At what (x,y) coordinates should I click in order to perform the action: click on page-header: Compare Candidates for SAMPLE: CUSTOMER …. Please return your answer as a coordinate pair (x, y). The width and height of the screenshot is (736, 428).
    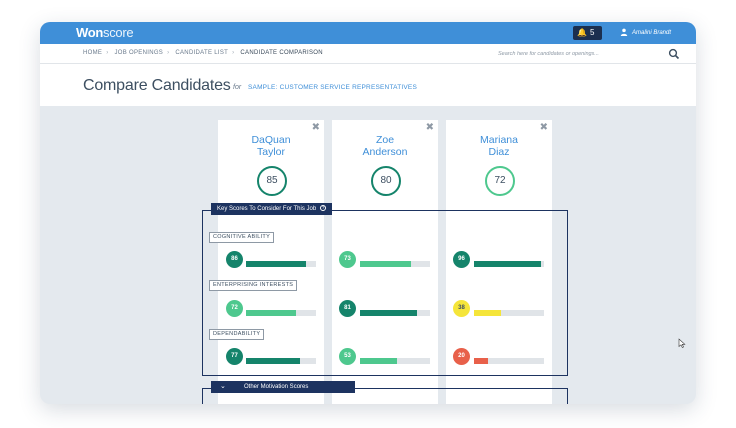
    Looking at the image, I should click on (368, 85).